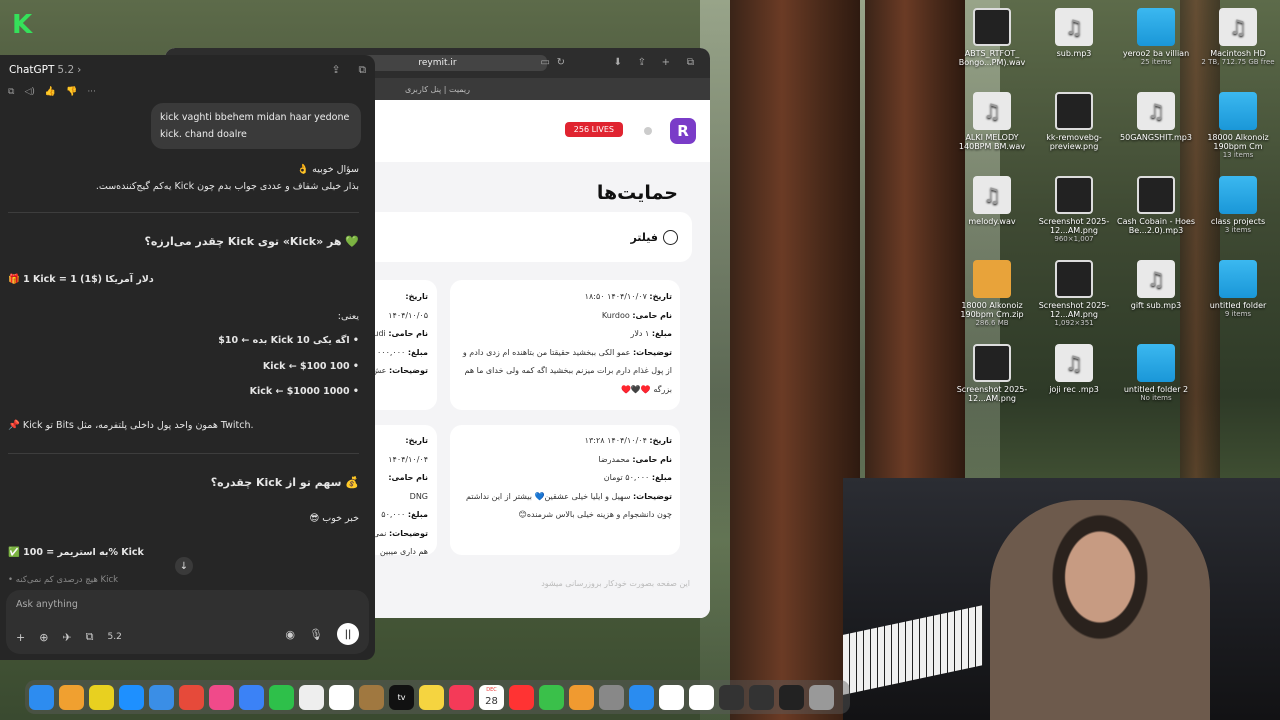 This screenshot has width=1280, height=720. What do you see at coordinates (341, 697) in the screenshot?
I see `freeform-icon` at bounding box center [341, 697].